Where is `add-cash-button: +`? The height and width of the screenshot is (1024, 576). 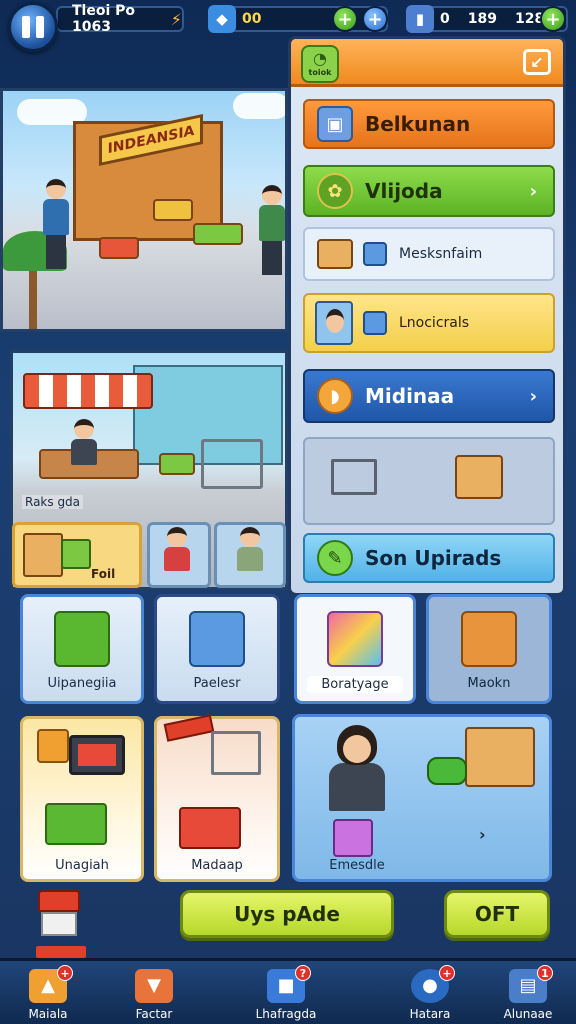 add-cash-button: + is located at coordinates (553, 19).